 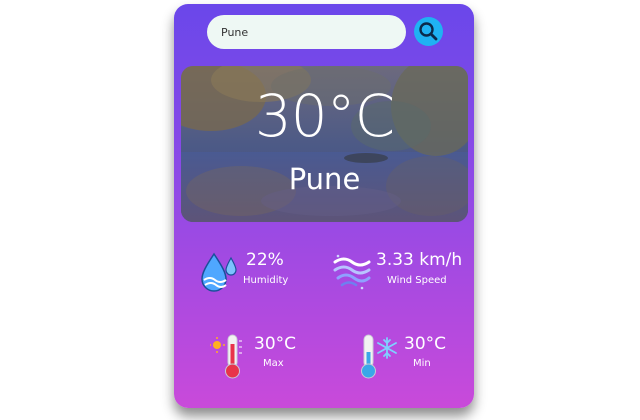 What do you see at coordinates (380, 358) in the screenshot?
I see `cold-thermometer-icon` at bounding box center [380, 358].